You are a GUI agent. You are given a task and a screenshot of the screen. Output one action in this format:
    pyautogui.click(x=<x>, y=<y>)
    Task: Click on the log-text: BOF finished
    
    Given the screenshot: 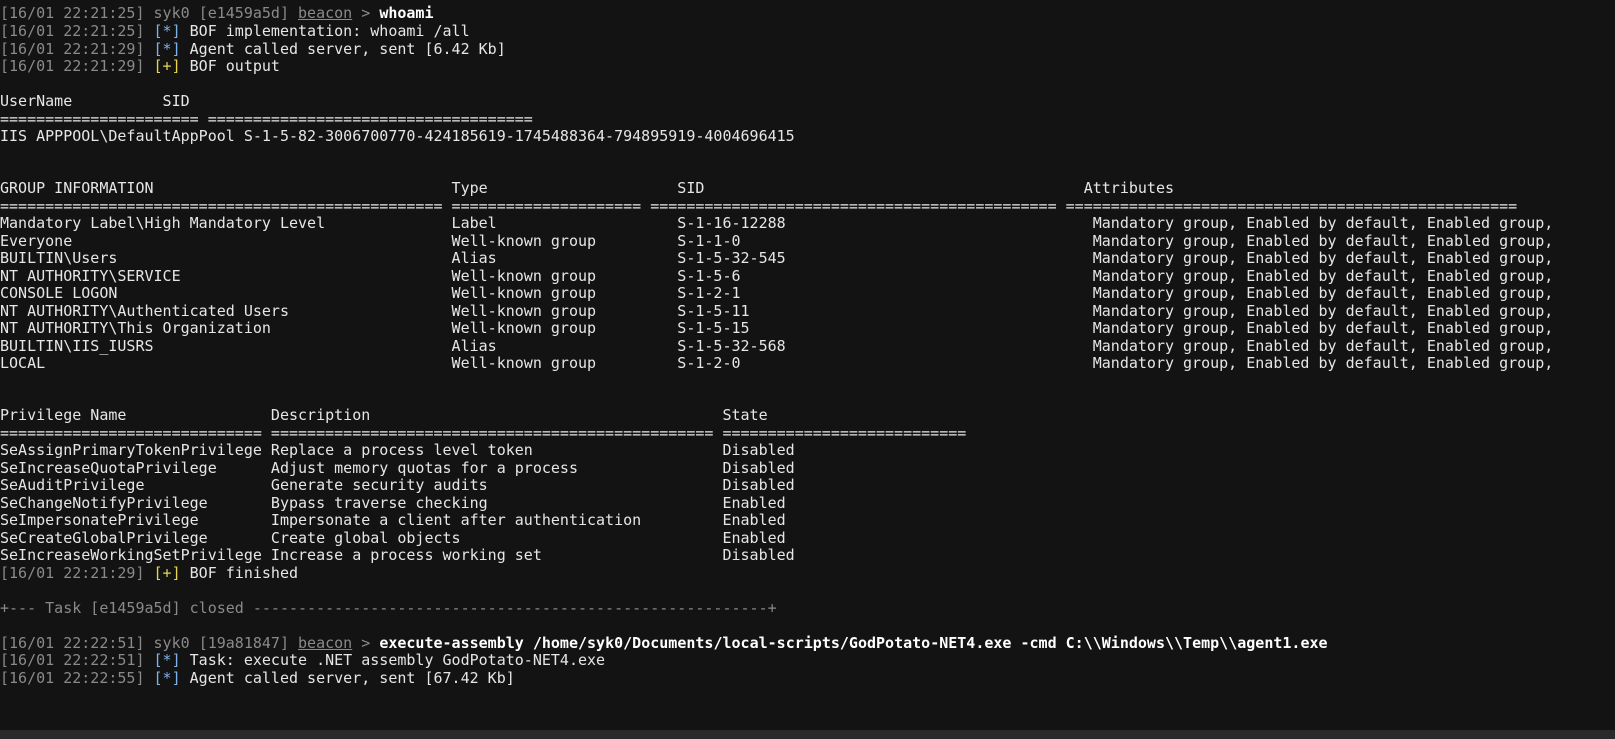 What is the action you would take?
    pyautogui.click(x=244, y=573)
    